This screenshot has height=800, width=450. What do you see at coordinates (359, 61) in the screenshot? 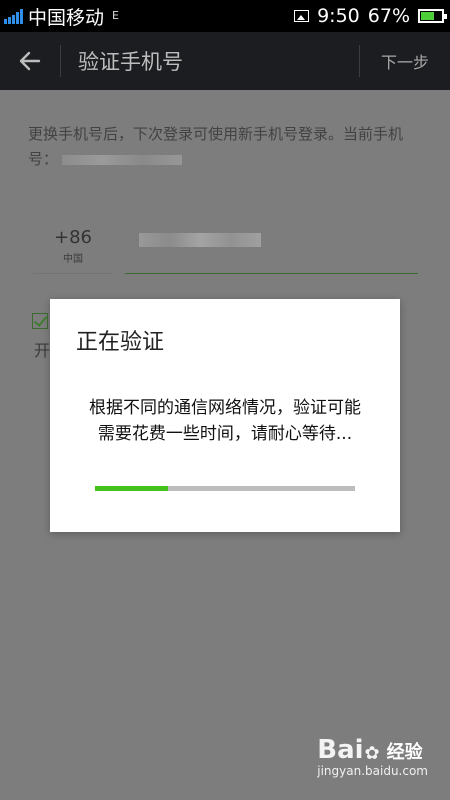
I see `next-divider` at bounding box center [359, 61].